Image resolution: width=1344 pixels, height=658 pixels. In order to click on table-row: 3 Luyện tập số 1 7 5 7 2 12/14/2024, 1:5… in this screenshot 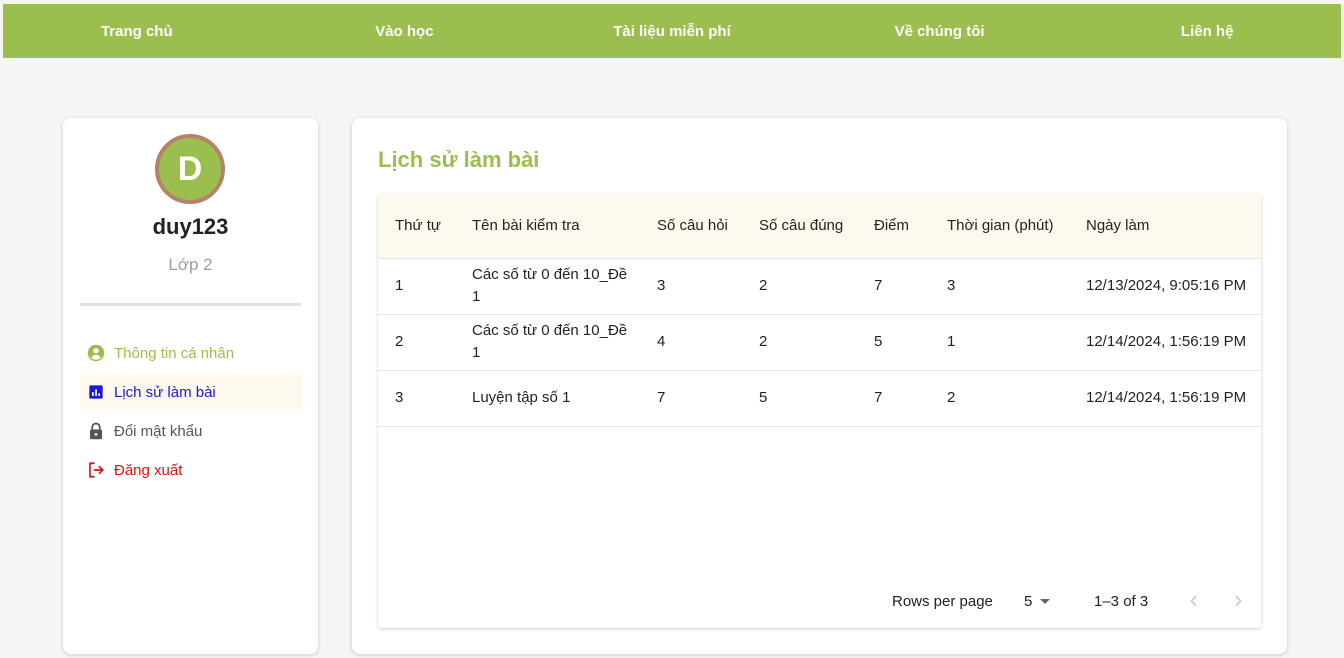, I will do `click(819, 398)`.